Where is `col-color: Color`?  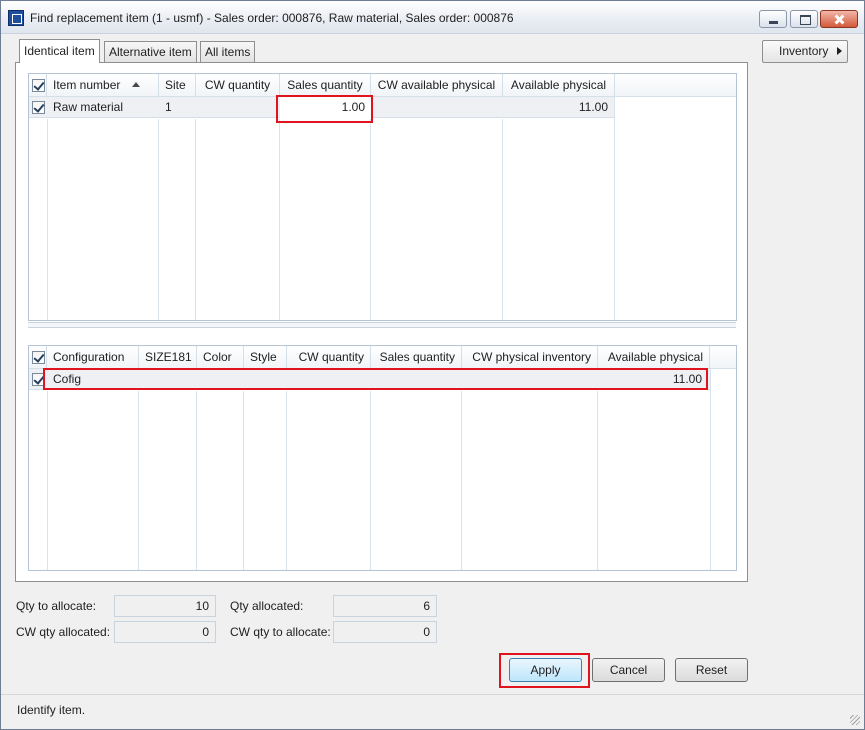
col-color: Color is located at coordinates (220, 357).